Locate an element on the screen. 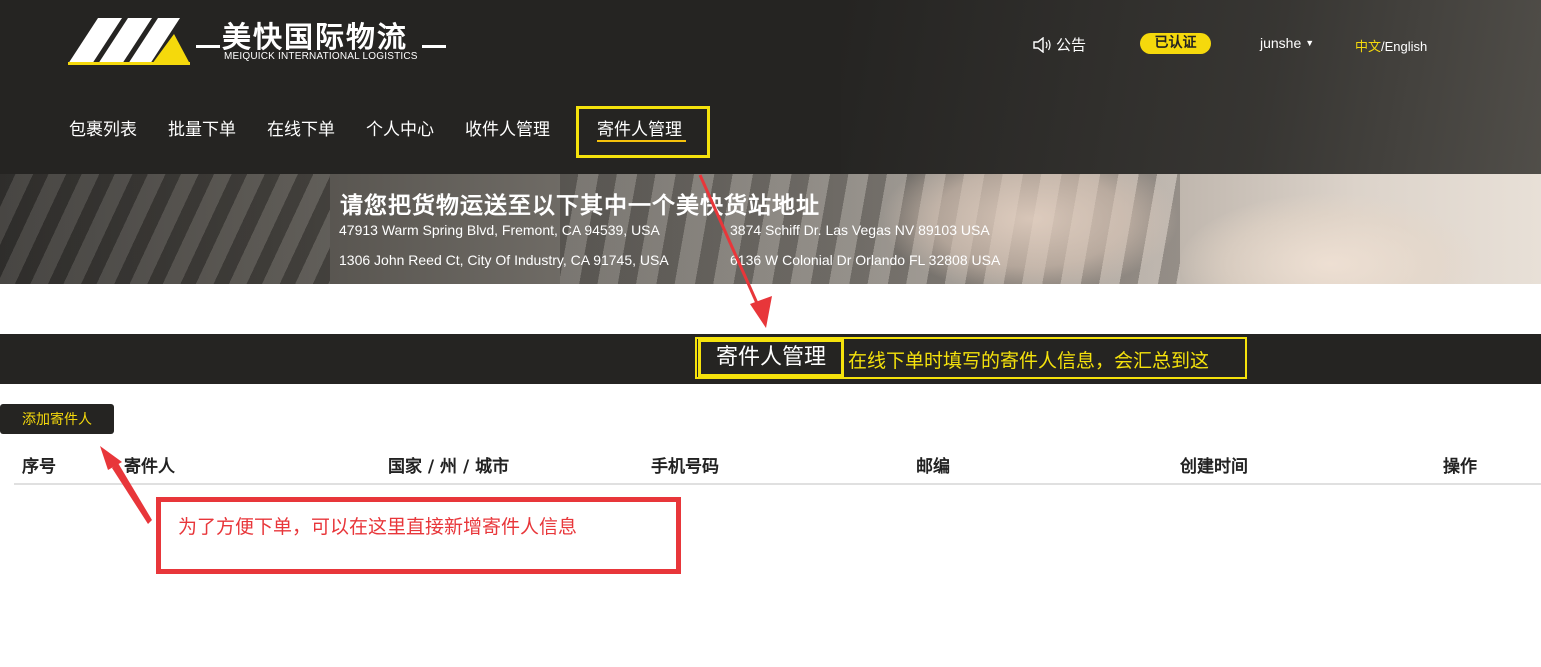 The height and width of the screenshot is (667, 1541). section-title: 寄件人管理 is located at coordinates (771, 358).